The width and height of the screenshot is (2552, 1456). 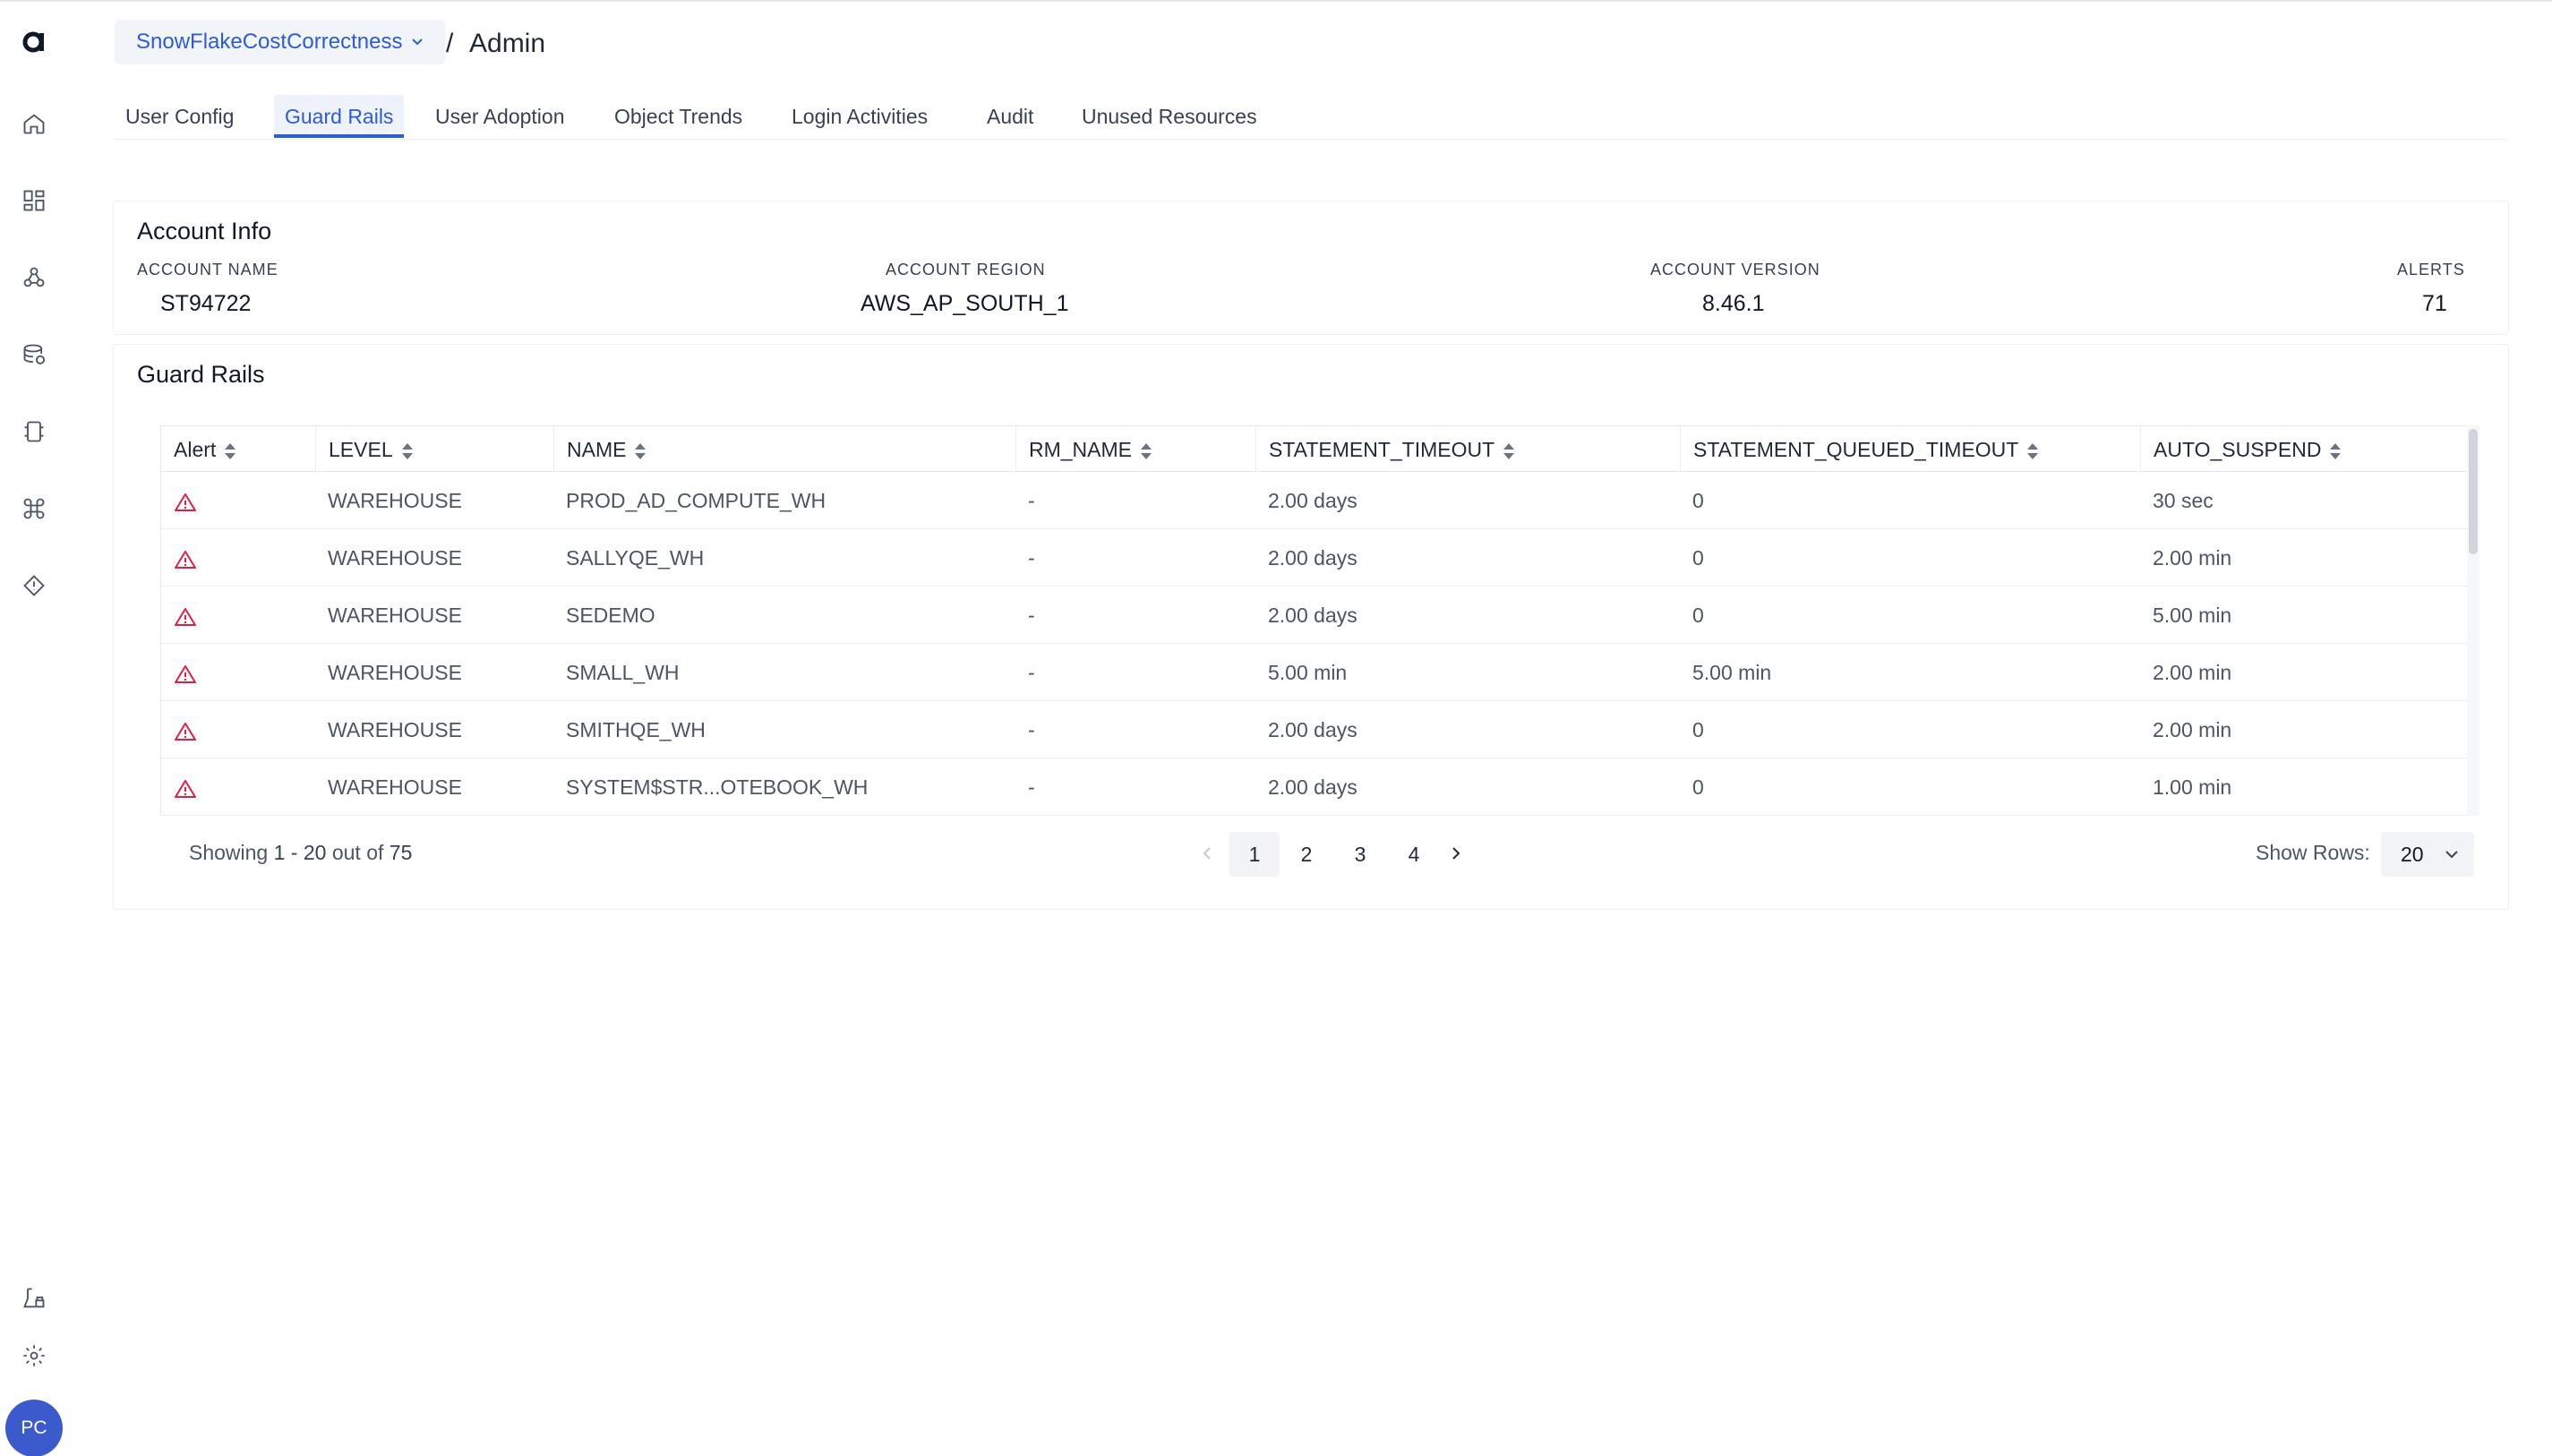 I want to click on command-icon, so click(x=34, y=509).